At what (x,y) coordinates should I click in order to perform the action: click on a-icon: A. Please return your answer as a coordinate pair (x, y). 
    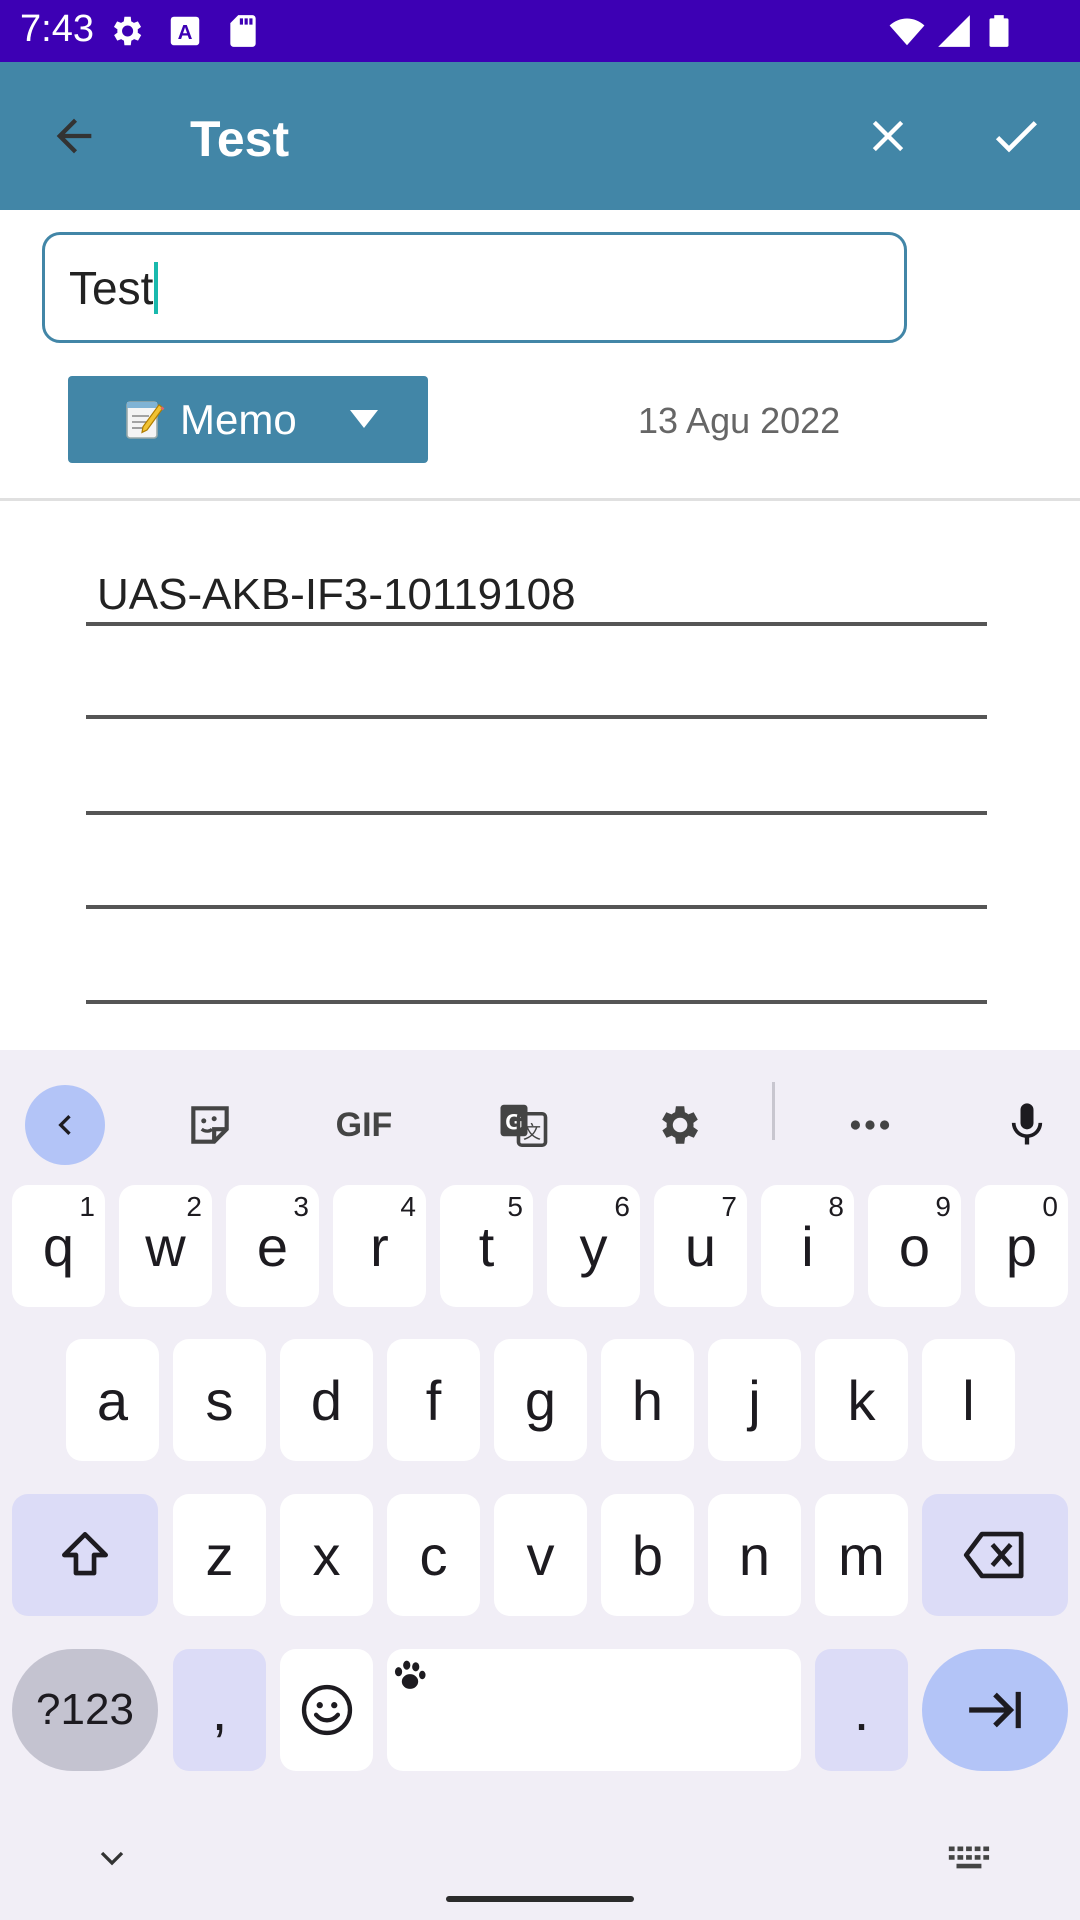
    Looking at the image, I should click on (185, 31).